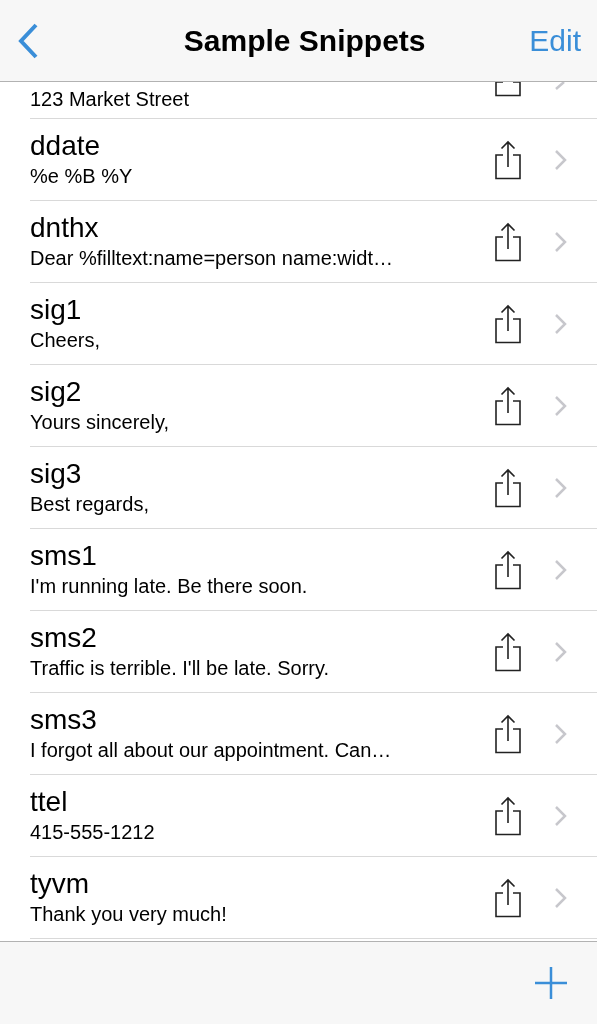 This screenshot has height=1024, width=597. What do you see at coordinates (313, 406) in the screenshot?
I see `snippet-row: sig2 Yours sincerely,` at bounding box center [313, 406].